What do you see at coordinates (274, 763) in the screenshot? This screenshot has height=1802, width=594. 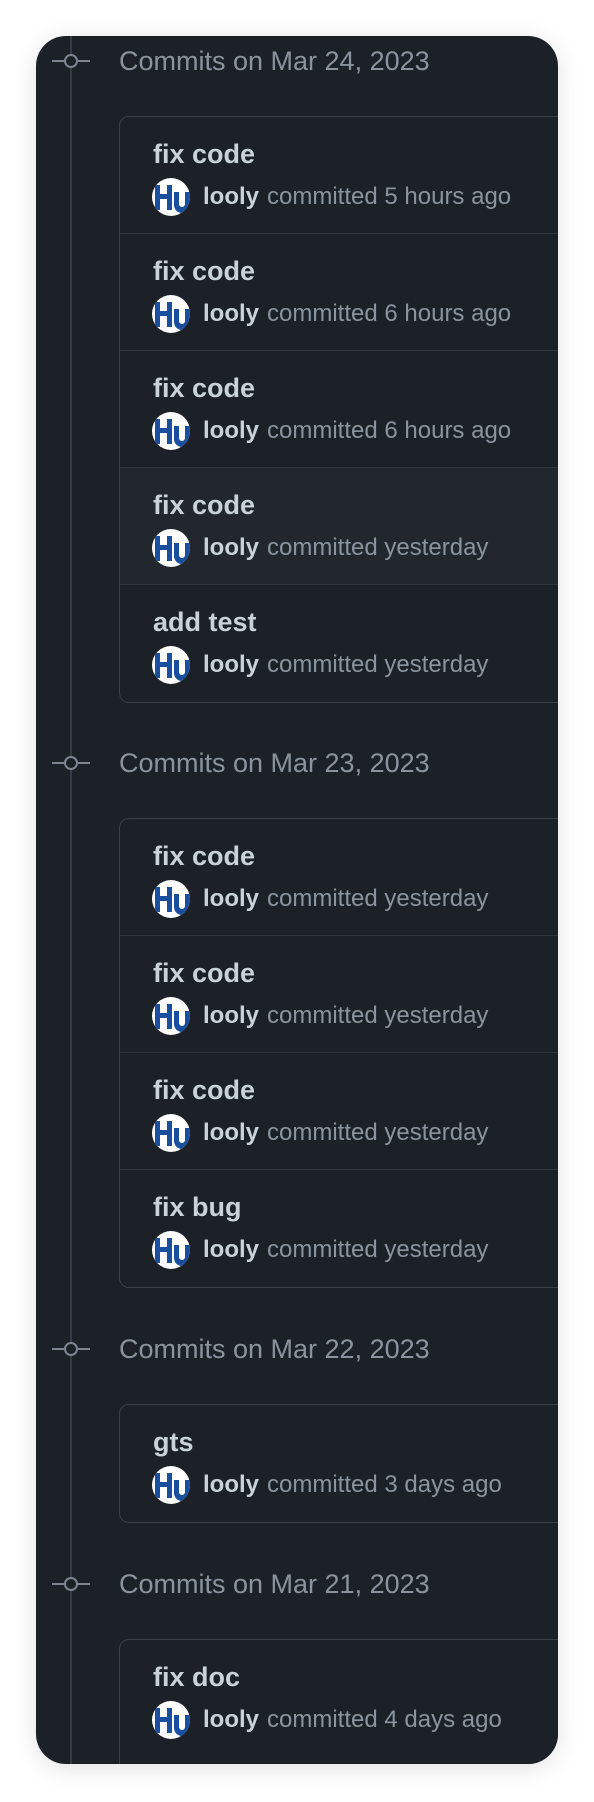 I see `commit-group-title: Commits on Mar 23, 2023` at bounding box center [274, 763].